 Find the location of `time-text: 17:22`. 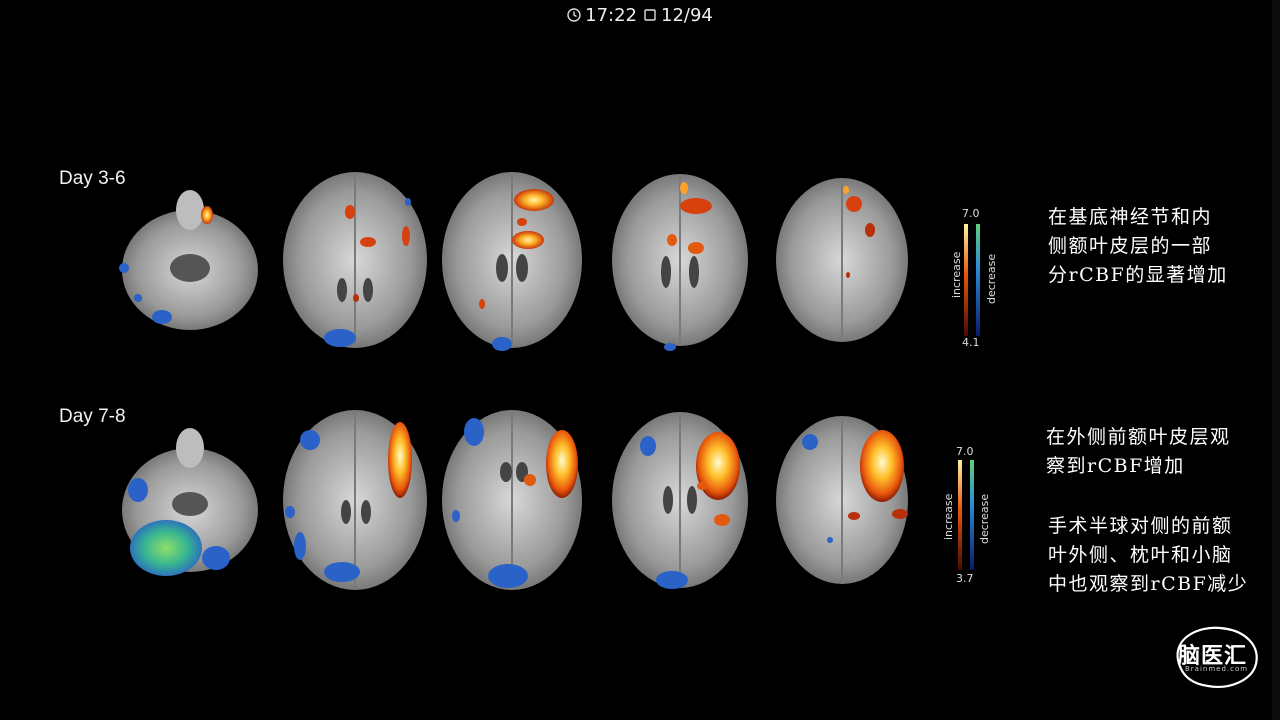

time-text: 17:22 is located at coordinates (611, 15).